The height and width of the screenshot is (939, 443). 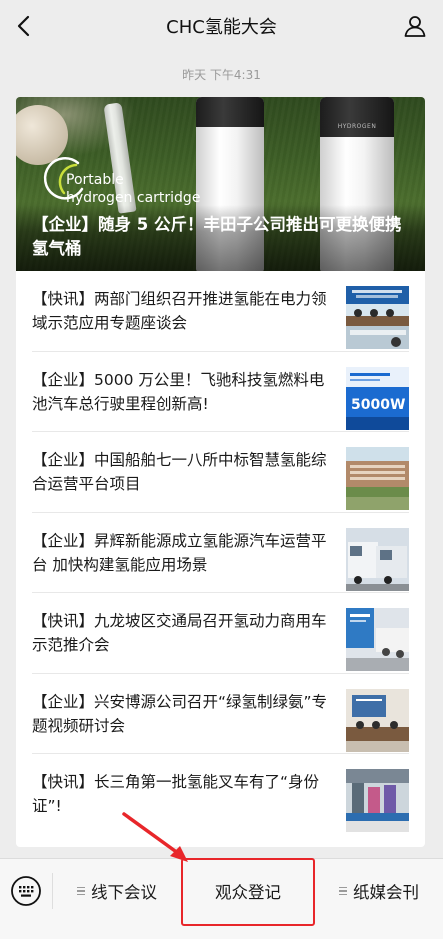 I want to click on thumb-caption: 5000W, so click(x=378, y=405).